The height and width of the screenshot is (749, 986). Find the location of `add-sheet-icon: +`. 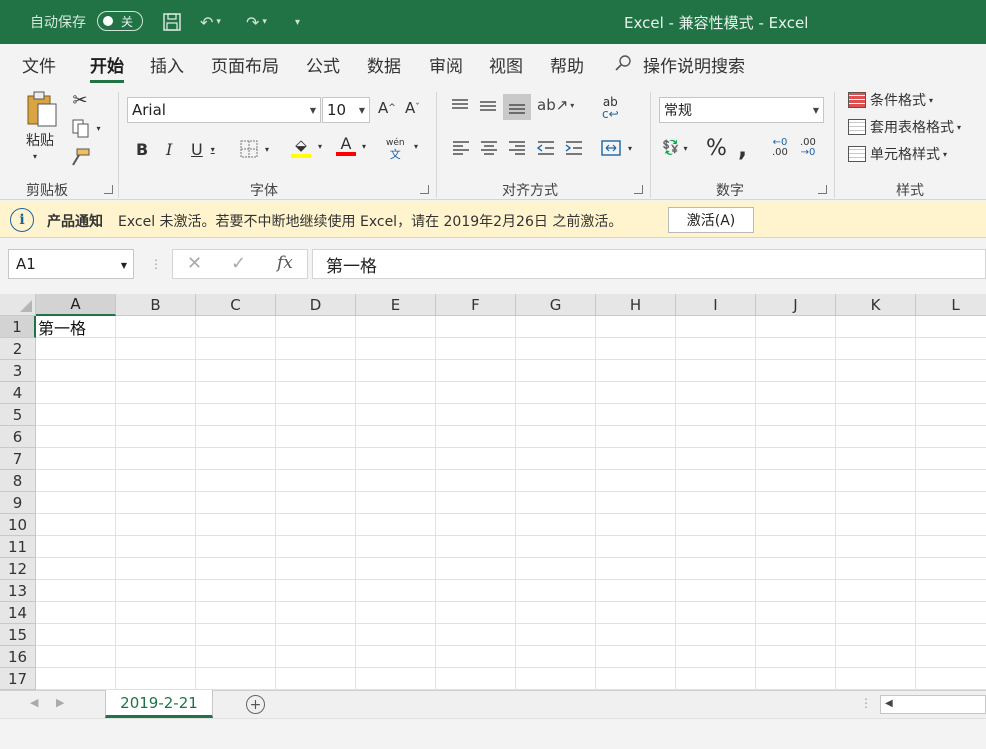

add-sheet-icon: + is located at coordinates (255, 704).